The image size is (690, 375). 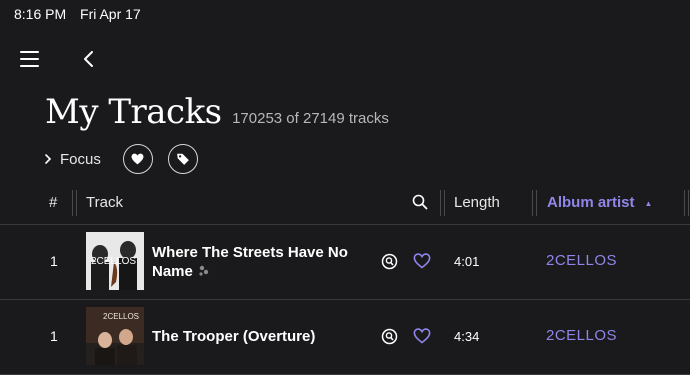 I want to click on column-album-artist: Album artist ▲, so click(x=599, y=202).